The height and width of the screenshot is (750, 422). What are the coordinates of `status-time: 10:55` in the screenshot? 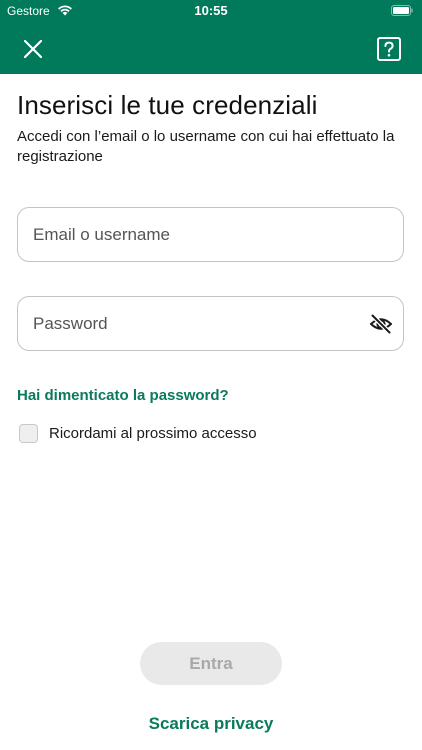 It's located at (211, 10).